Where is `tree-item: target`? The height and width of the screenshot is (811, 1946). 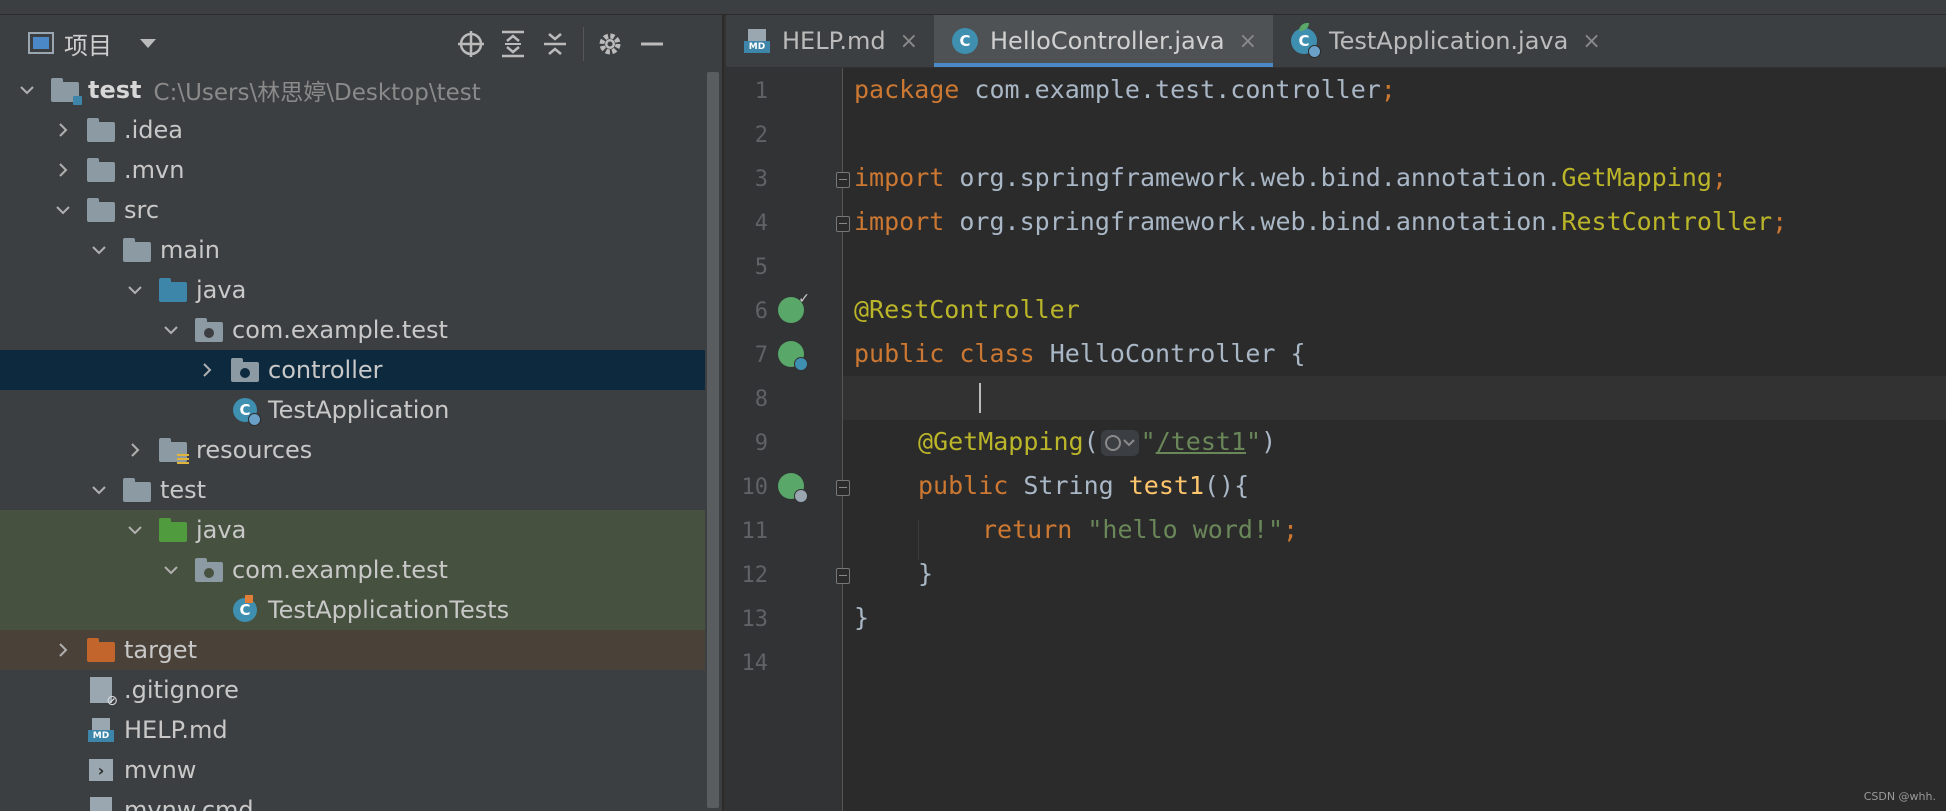 tree-item: target is located at coordinates (361, 650).